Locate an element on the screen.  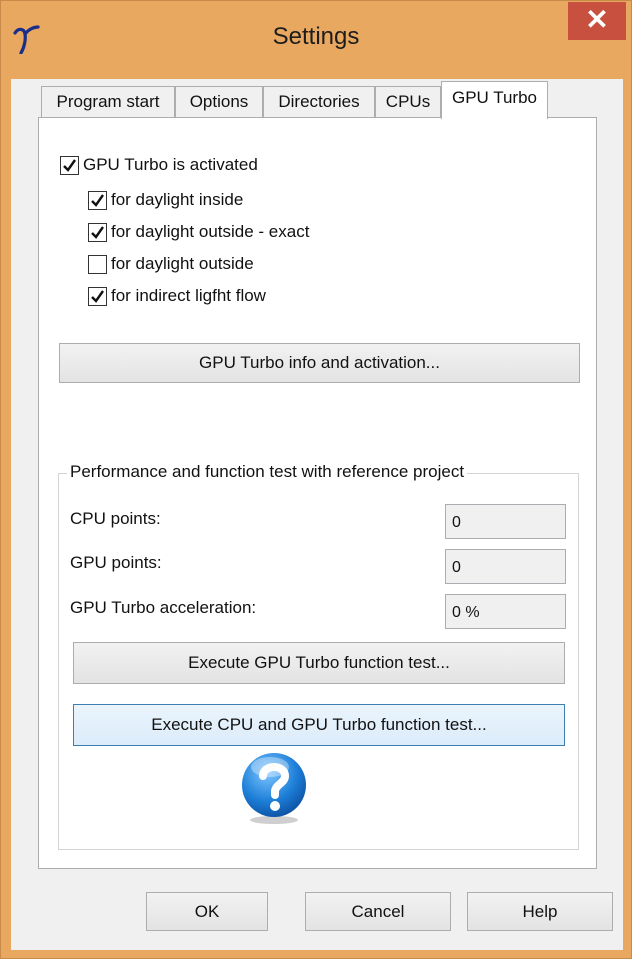
option-daylight-outside-label: for daylight outside is located at coordinates (182, 263).